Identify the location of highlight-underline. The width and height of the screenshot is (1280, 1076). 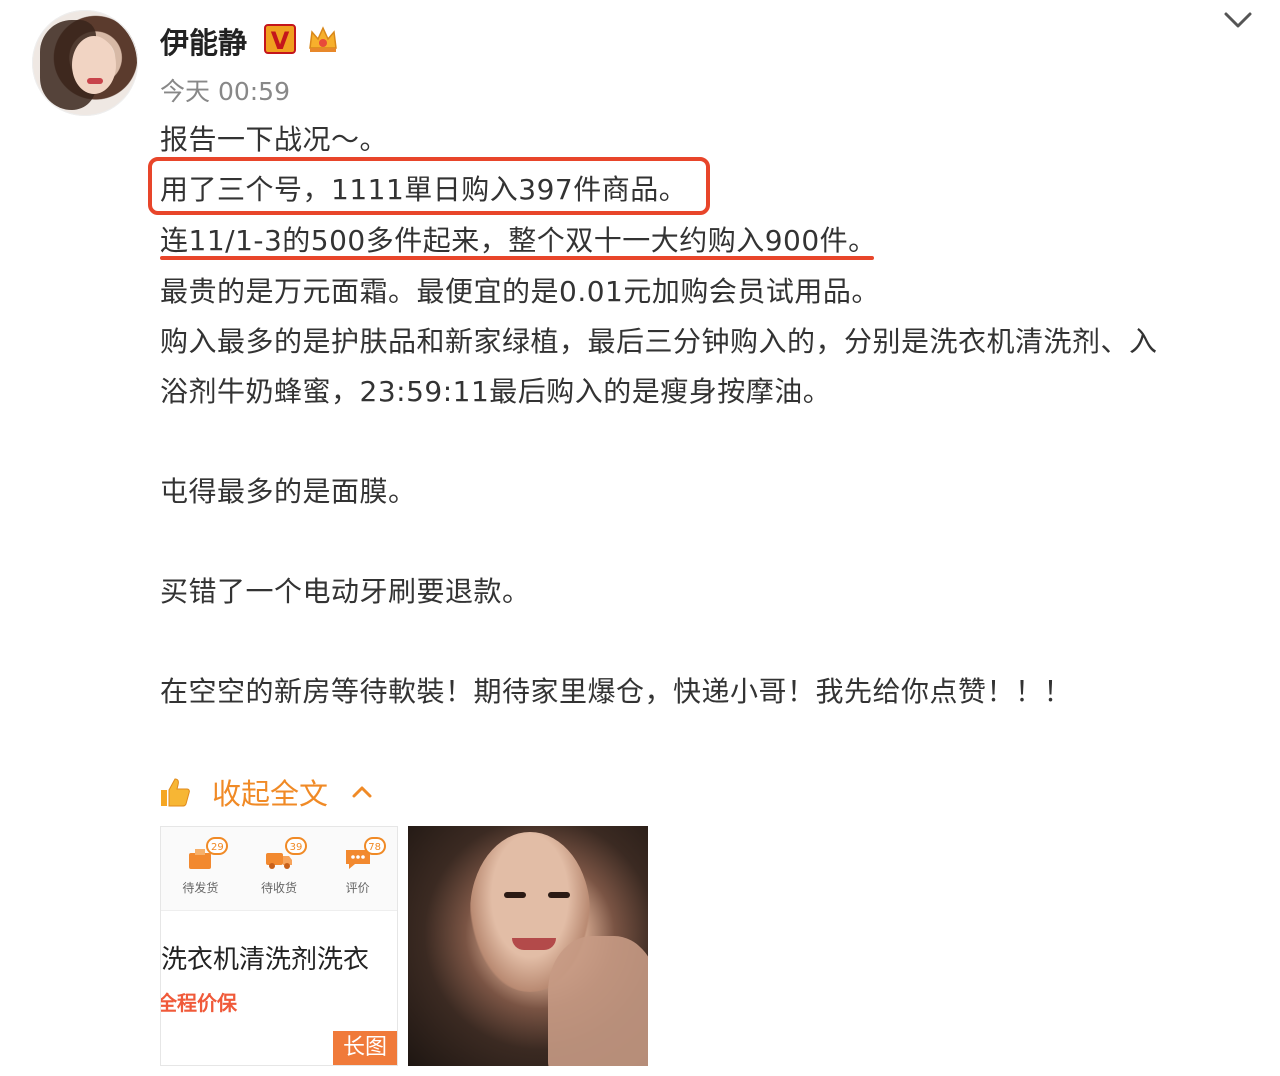
(517, 258).